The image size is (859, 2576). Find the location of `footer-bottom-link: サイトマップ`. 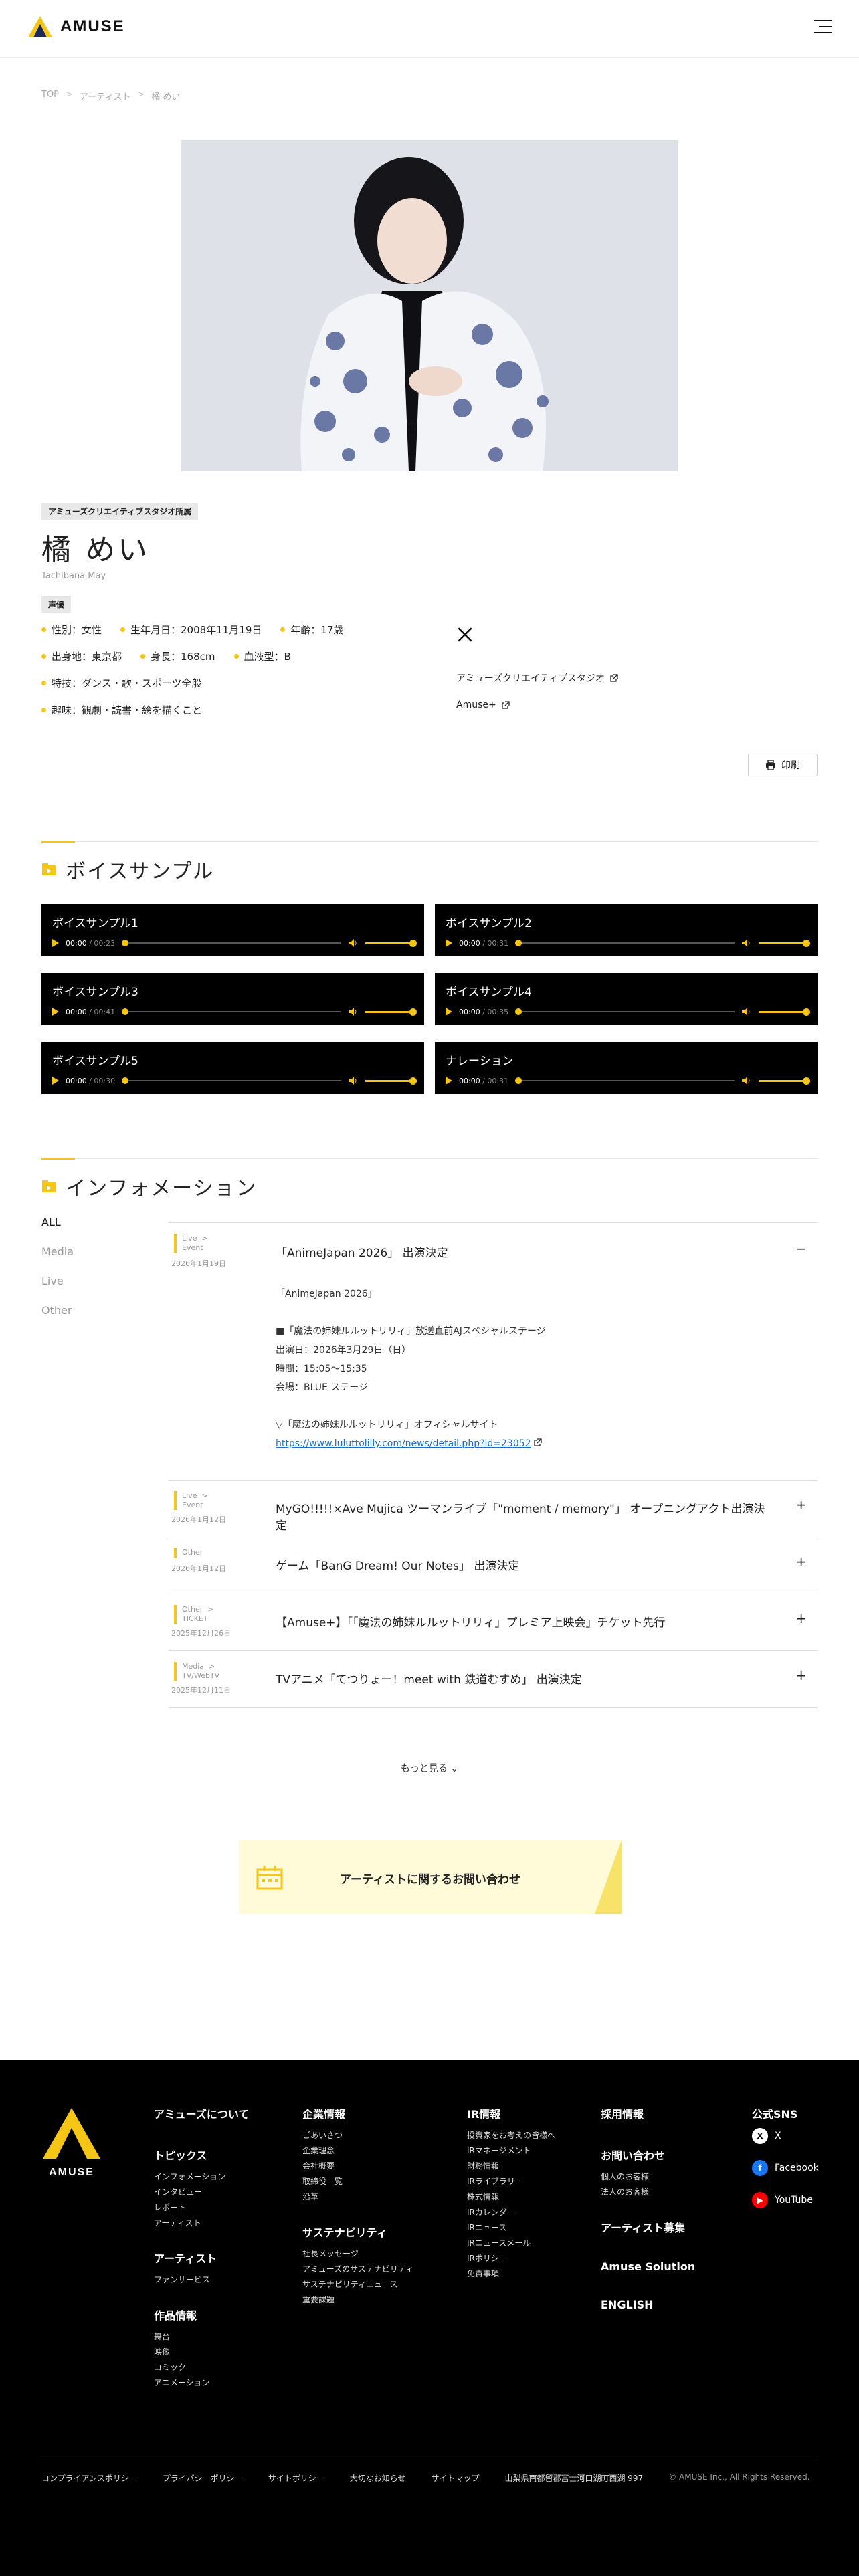

footer-bottom-link: サイトマップ is located at coordinates (455, 2478).